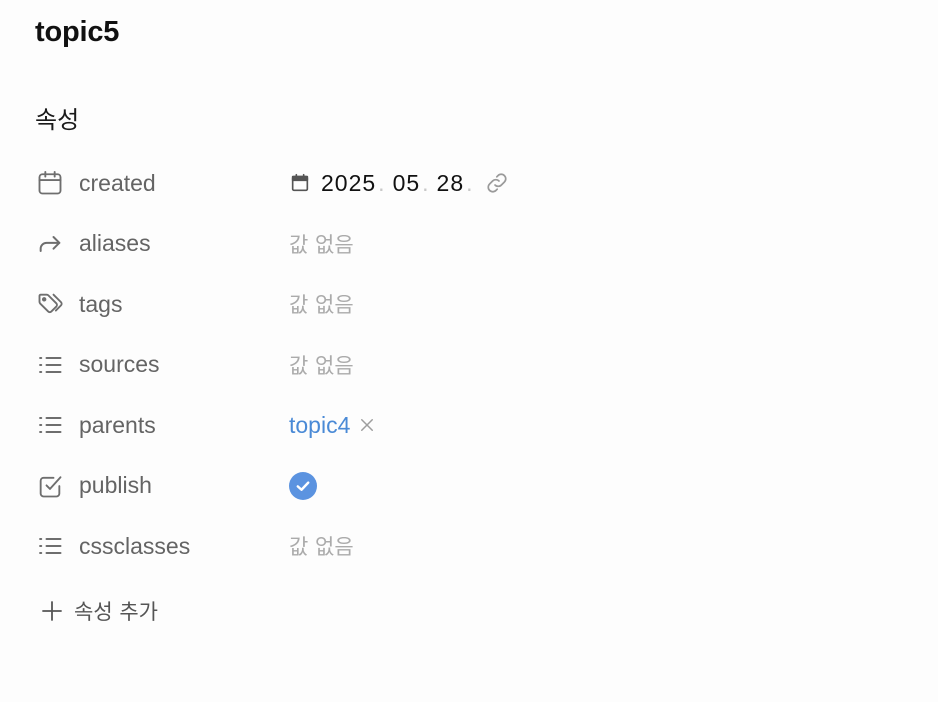 Image resolution: width=938 pixels, height=702 pixels. Describe the element at coordinates (117, 424) in the screenshot. I see `property-name: parents` at that location.